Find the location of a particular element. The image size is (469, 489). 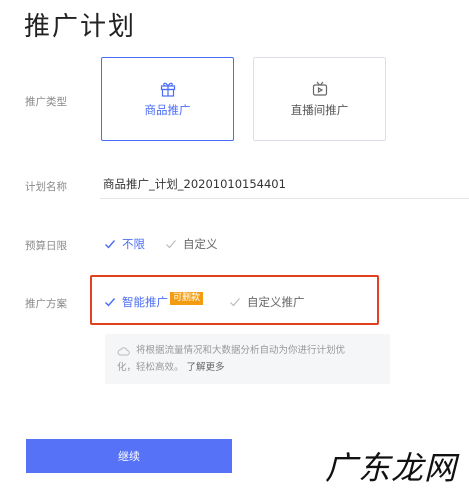

custom-promotion-label: 自定义推广 is located at coordinates (276, 302).